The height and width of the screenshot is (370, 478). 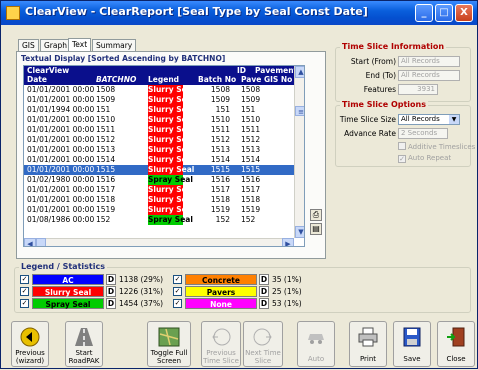 I want to click on table-row: 01/08/1986 00:00 152 Spray Seal 152 152, so click(x=159, y=220).